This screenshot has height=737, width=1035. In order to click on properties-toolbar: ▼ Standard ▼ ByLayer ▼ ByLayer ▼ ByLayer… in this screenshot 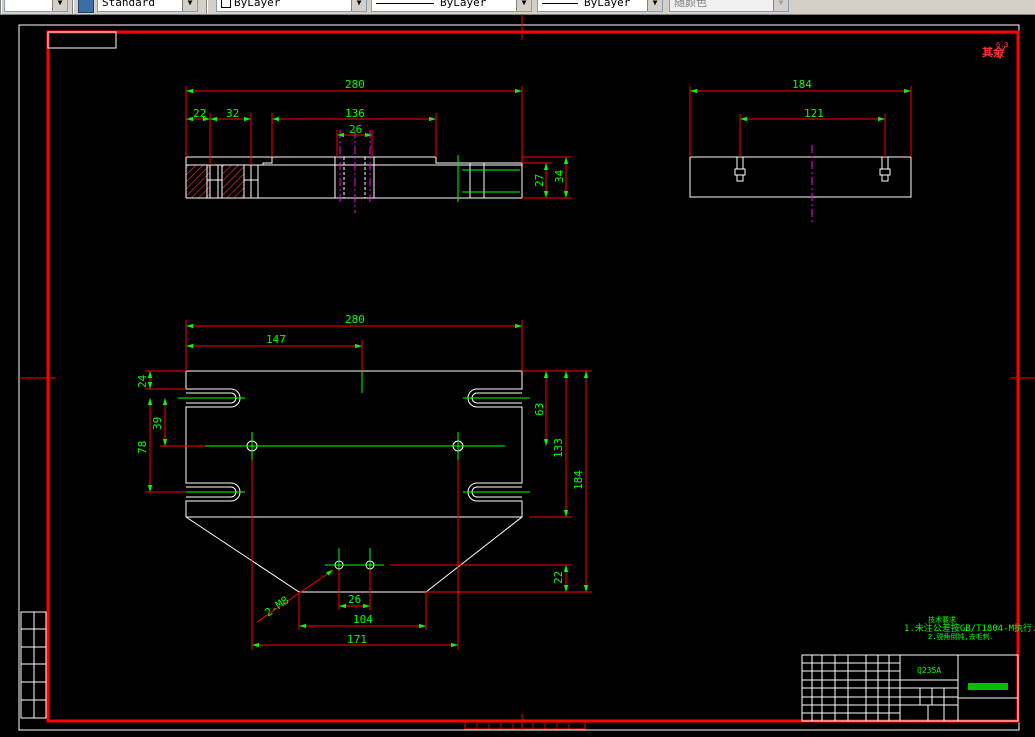, I will do `click(517, 7)`.